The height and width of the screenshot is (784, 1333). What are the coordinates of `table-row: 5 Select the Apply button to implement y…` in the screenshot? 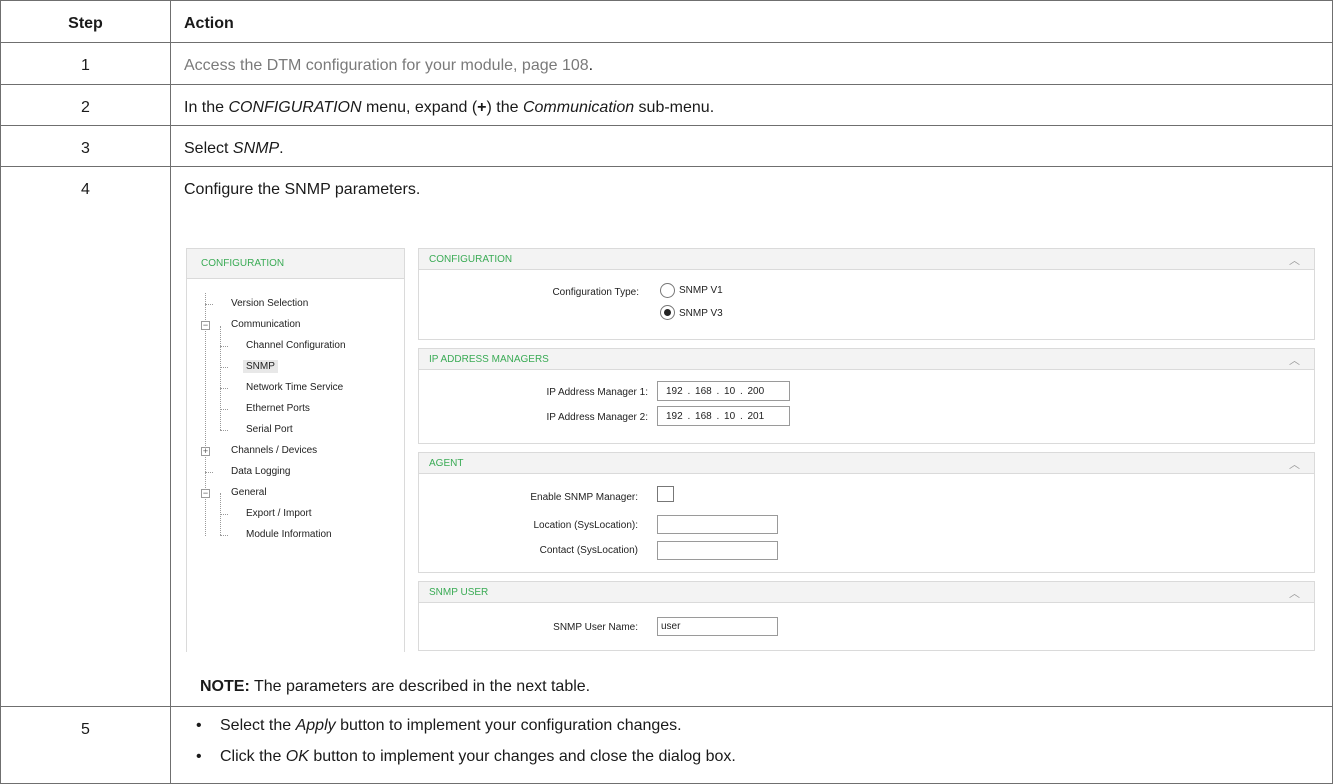 It's located at (666, 745).